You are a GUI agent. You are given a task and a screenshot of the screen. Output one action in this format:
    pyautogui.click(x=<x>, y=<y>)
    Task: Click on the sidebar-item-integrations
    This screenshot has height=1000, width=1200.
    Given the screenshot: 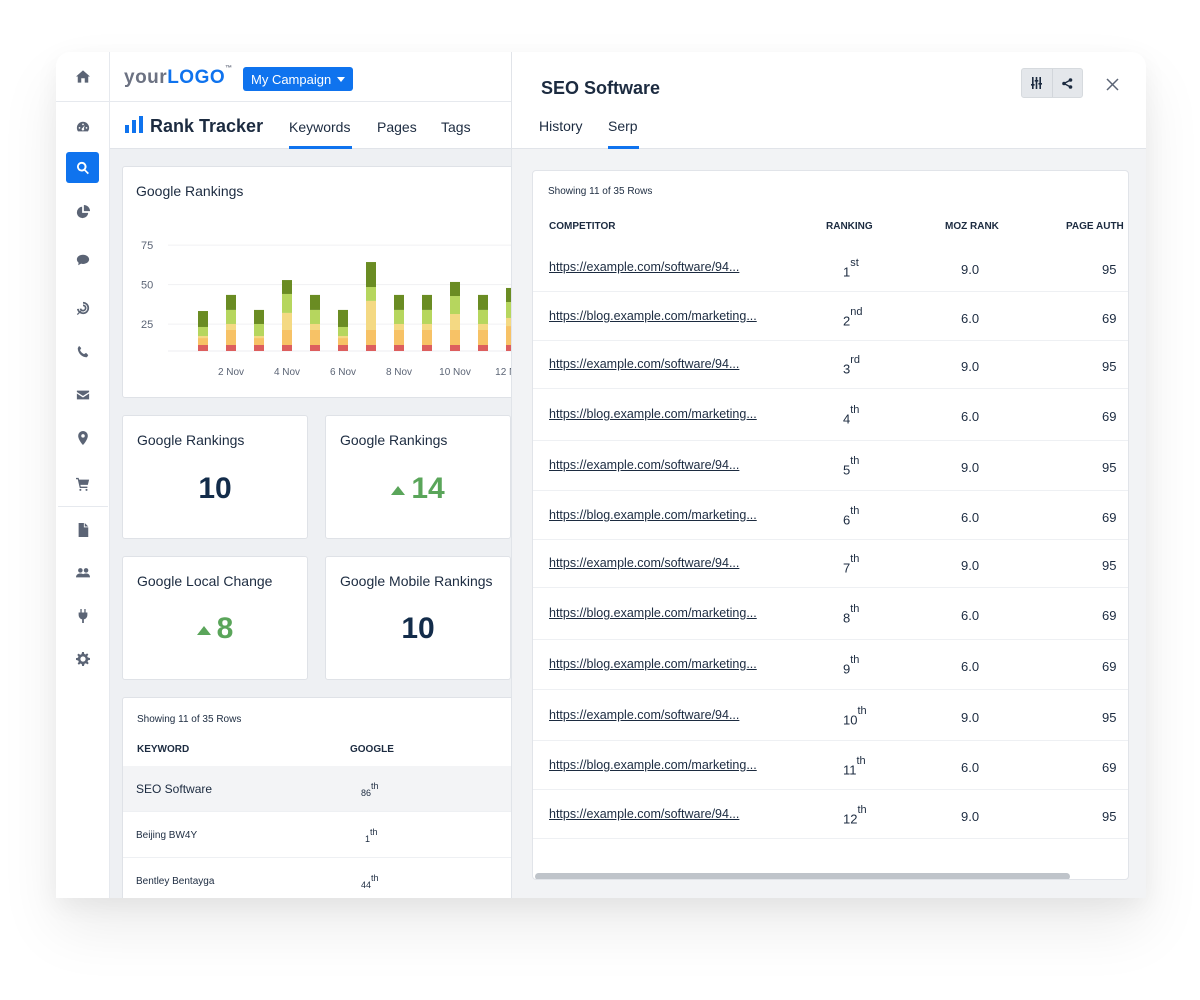 What is the action you would take?
    pyautogui.click(x=82, y=615)
    